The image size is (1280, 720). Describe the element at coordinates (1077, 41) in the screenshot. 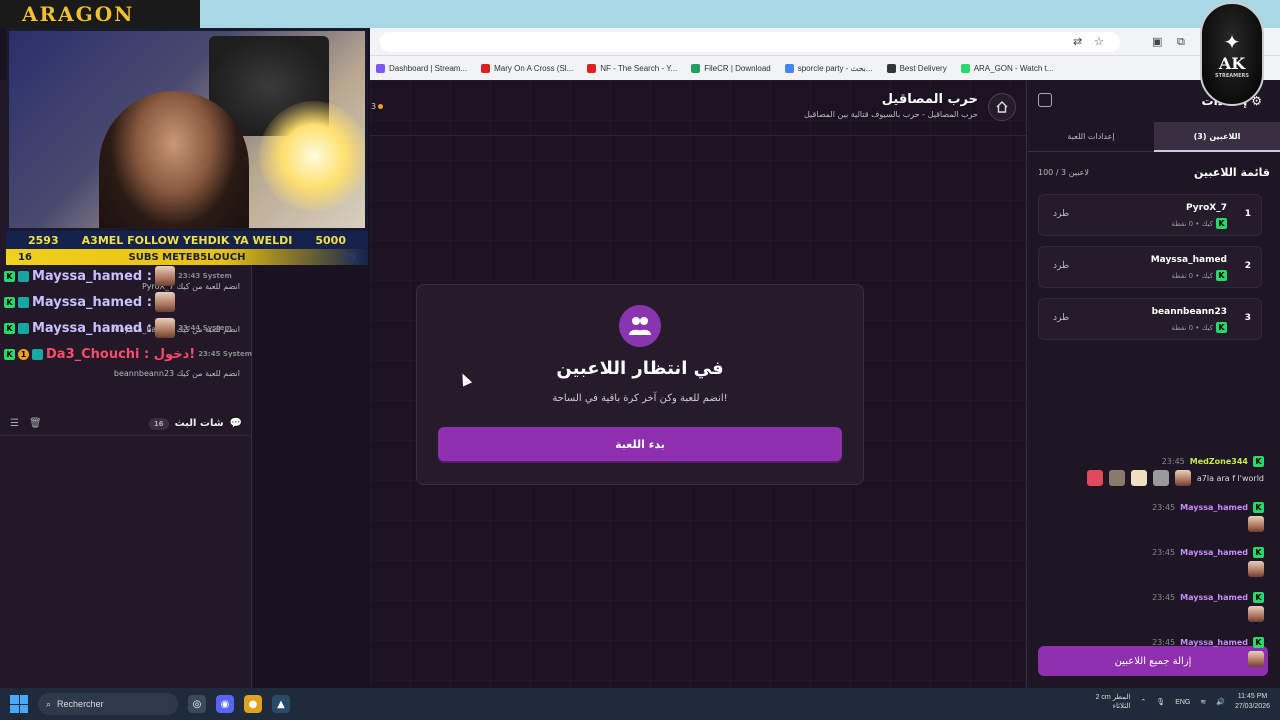

I see `translate-icon: ⇄` at that location.